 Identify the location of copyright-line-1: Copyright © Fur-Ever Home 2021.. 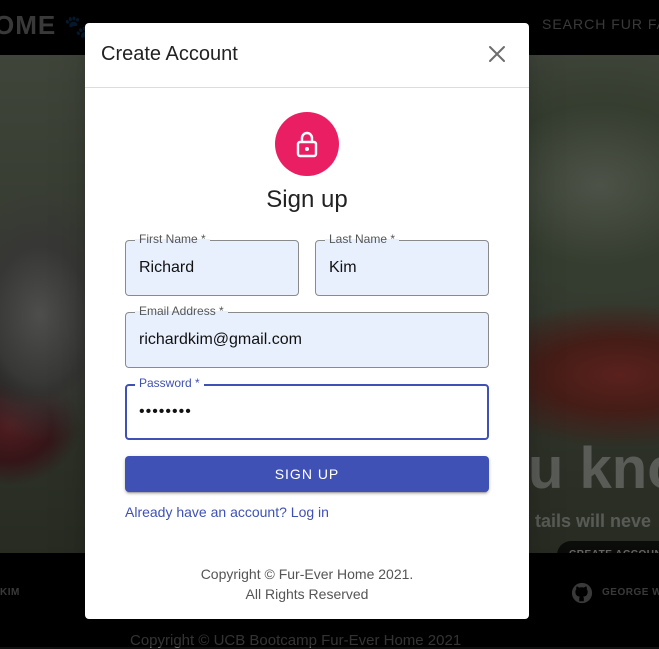
(307, 574).